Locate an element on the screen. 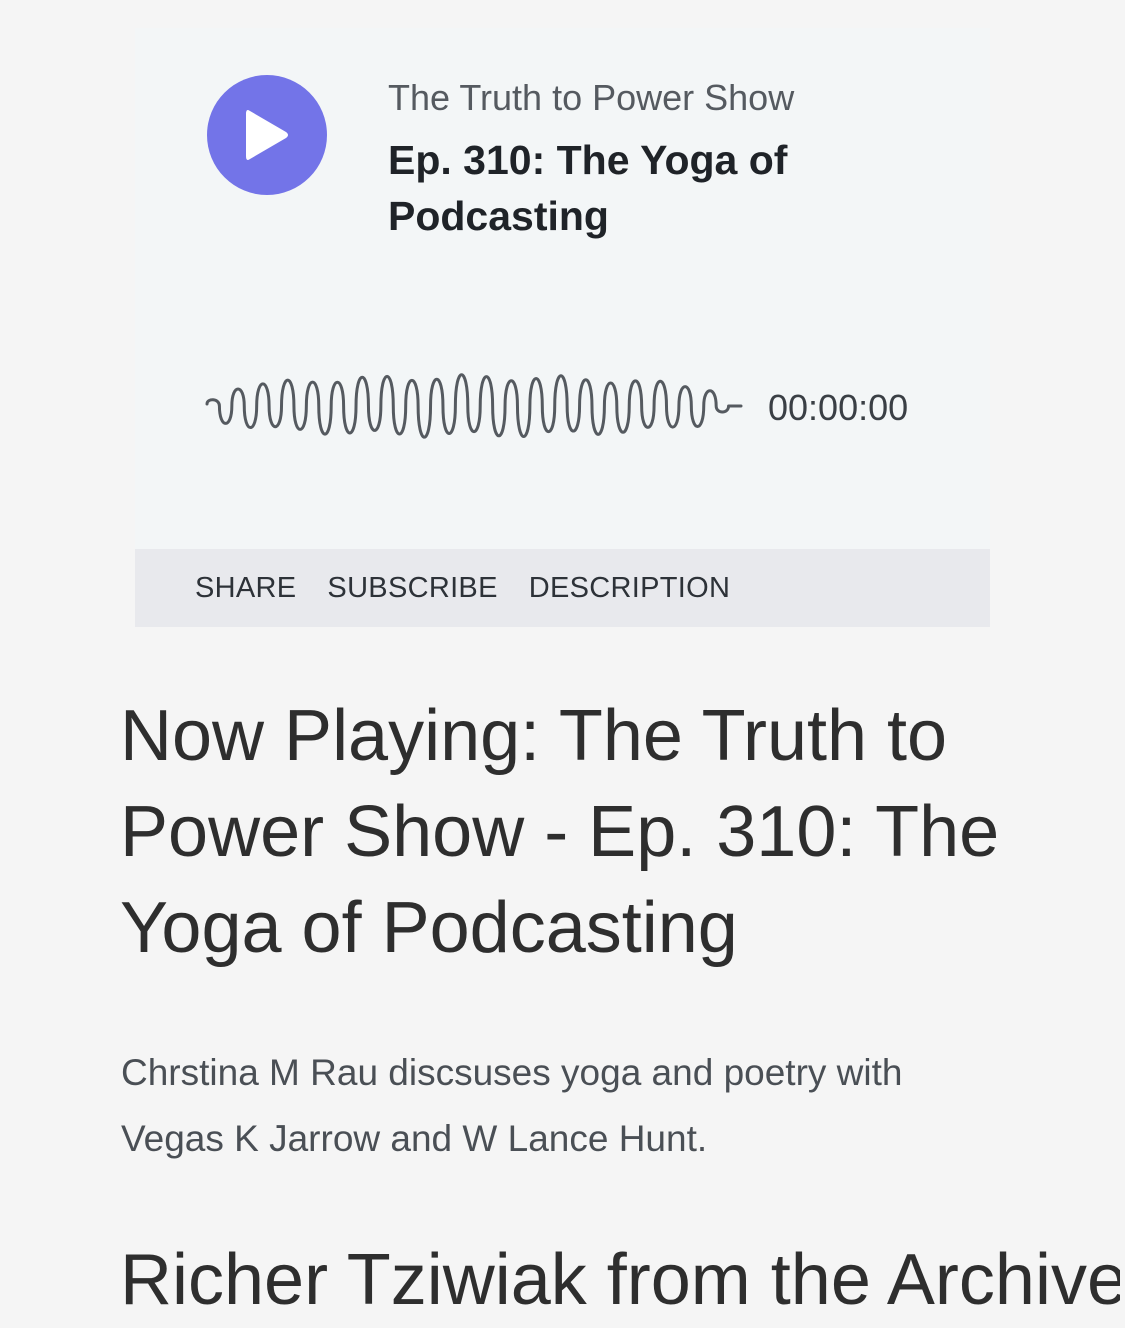 Image resolution: width=1125 pixels, height=1328 pixels. play-button is located at coordinates (267, 135).